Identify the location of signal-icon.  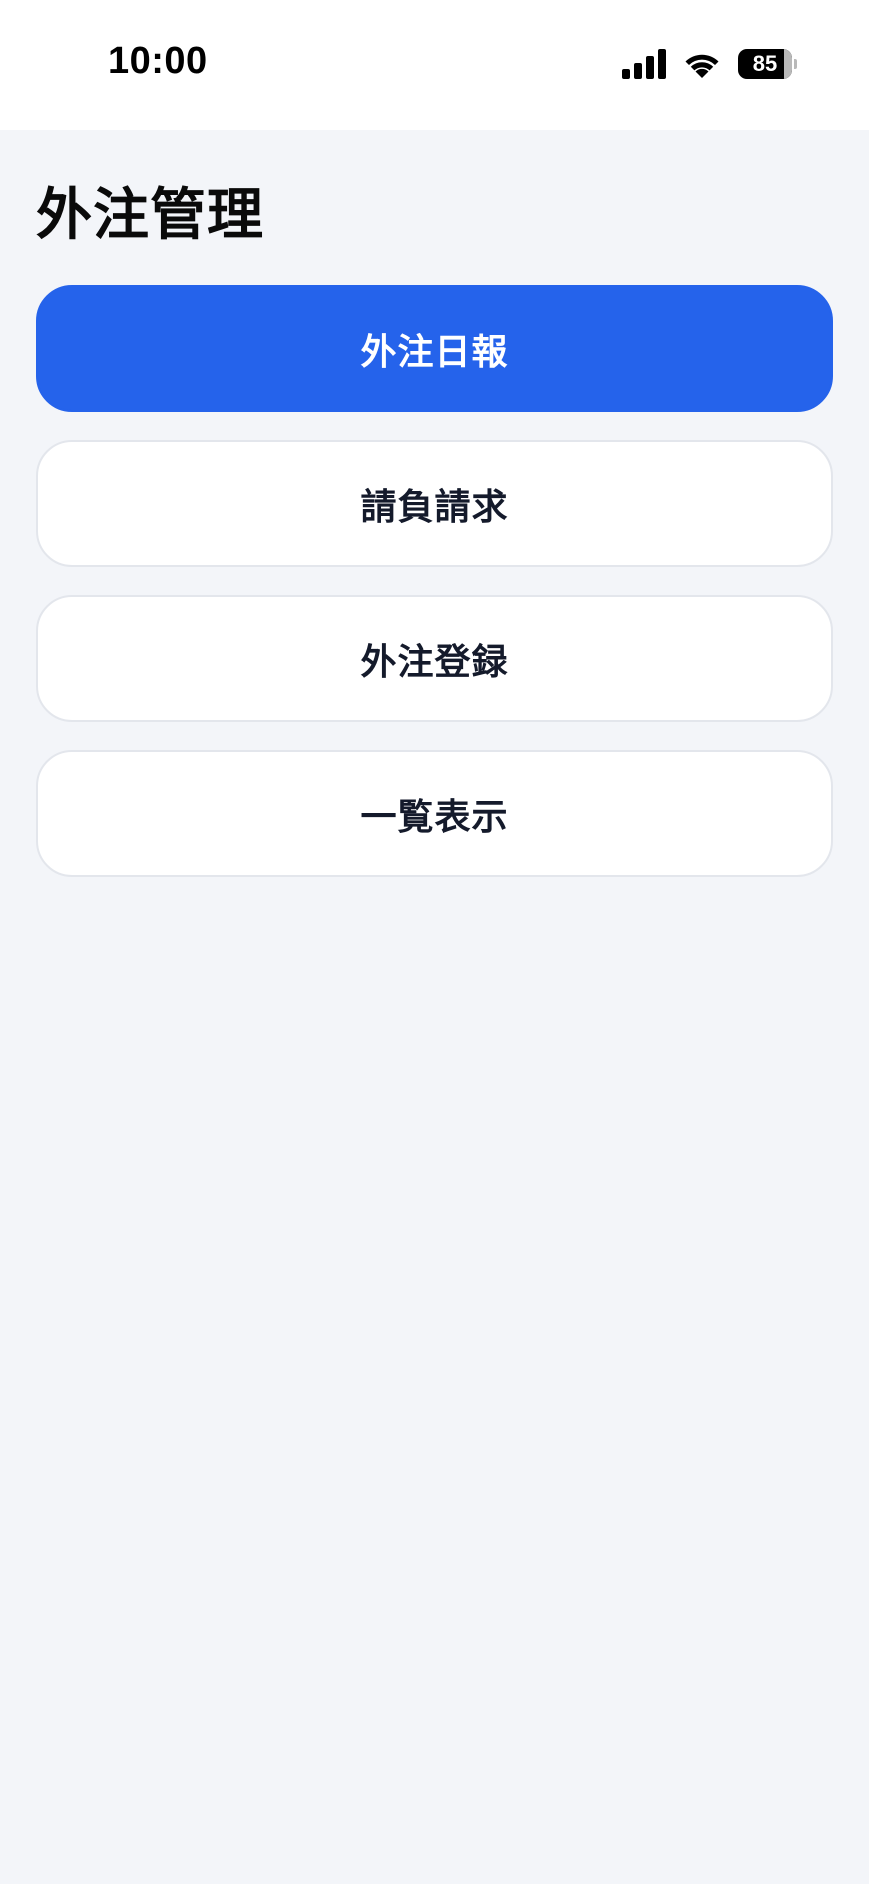
(644, 64).